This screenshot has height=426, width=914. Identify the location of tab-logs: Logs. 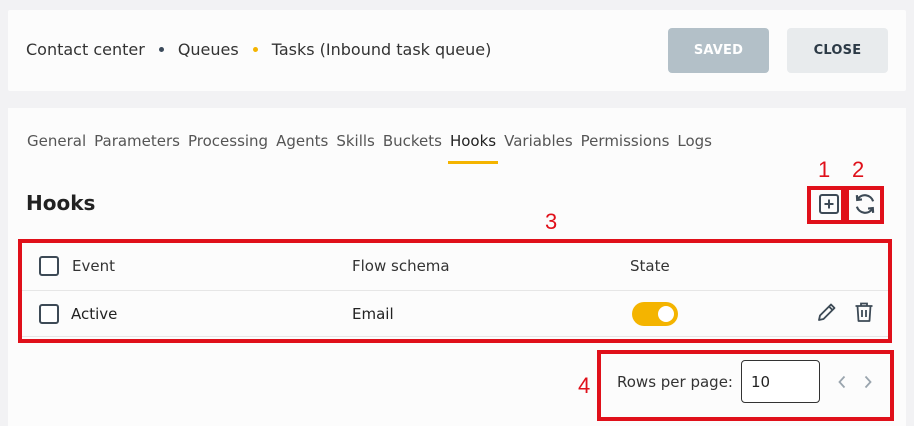
(694, 141).